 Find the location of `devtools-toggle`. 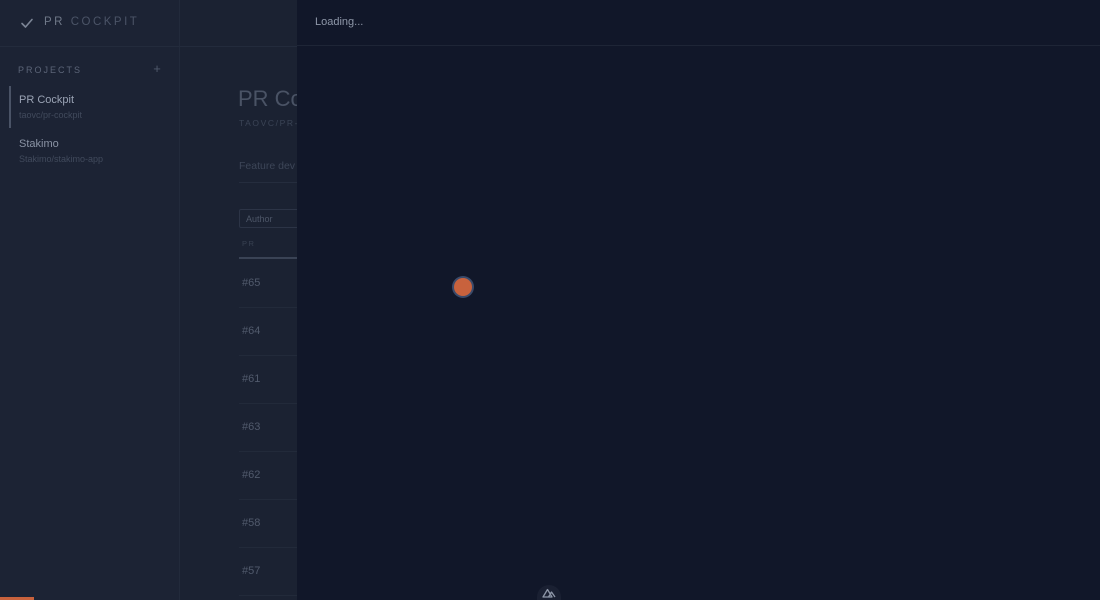

devtools-toggle is located at coordinates (549, 592).